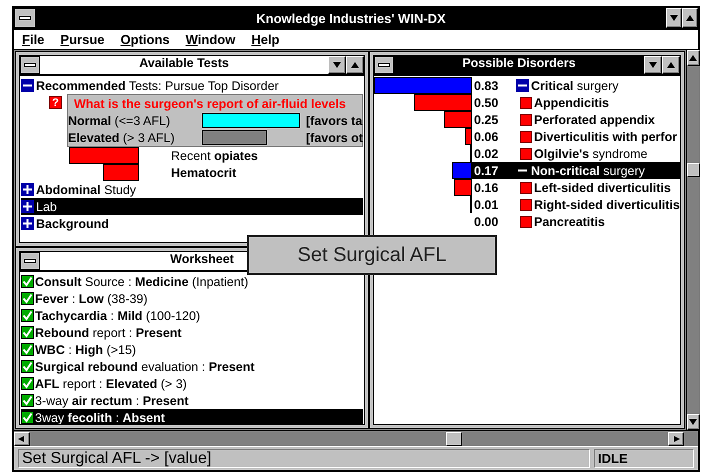 The height and width of the screenshot is (474, 709). Describe the element at coordinates (135, 137) in the screenshot. I see `answer-option: Elevated (> 3 AFL)` at that location.